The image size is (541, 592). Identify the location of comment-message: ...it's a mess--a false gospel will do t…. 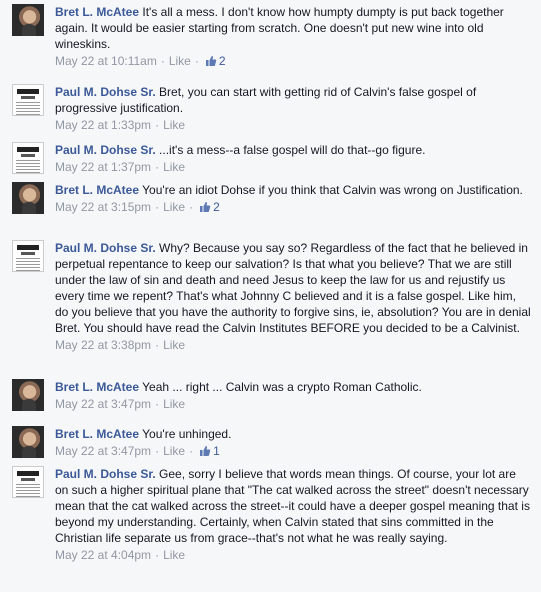
(292, 150).